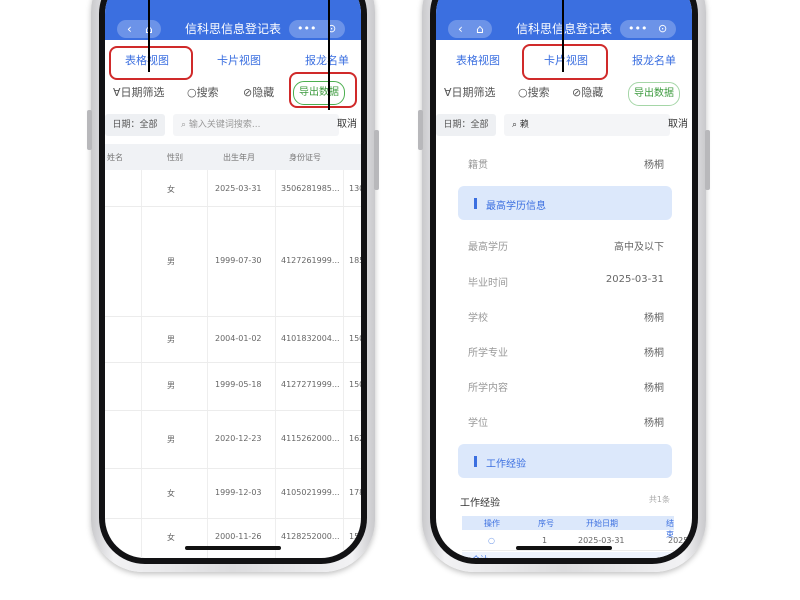 This screenshot has width=800, height=600. What do you see at coordinates (238, 438) in the screenshot?
I see `cell-birth: 2020-12-23` at bounding box center [238, 438].